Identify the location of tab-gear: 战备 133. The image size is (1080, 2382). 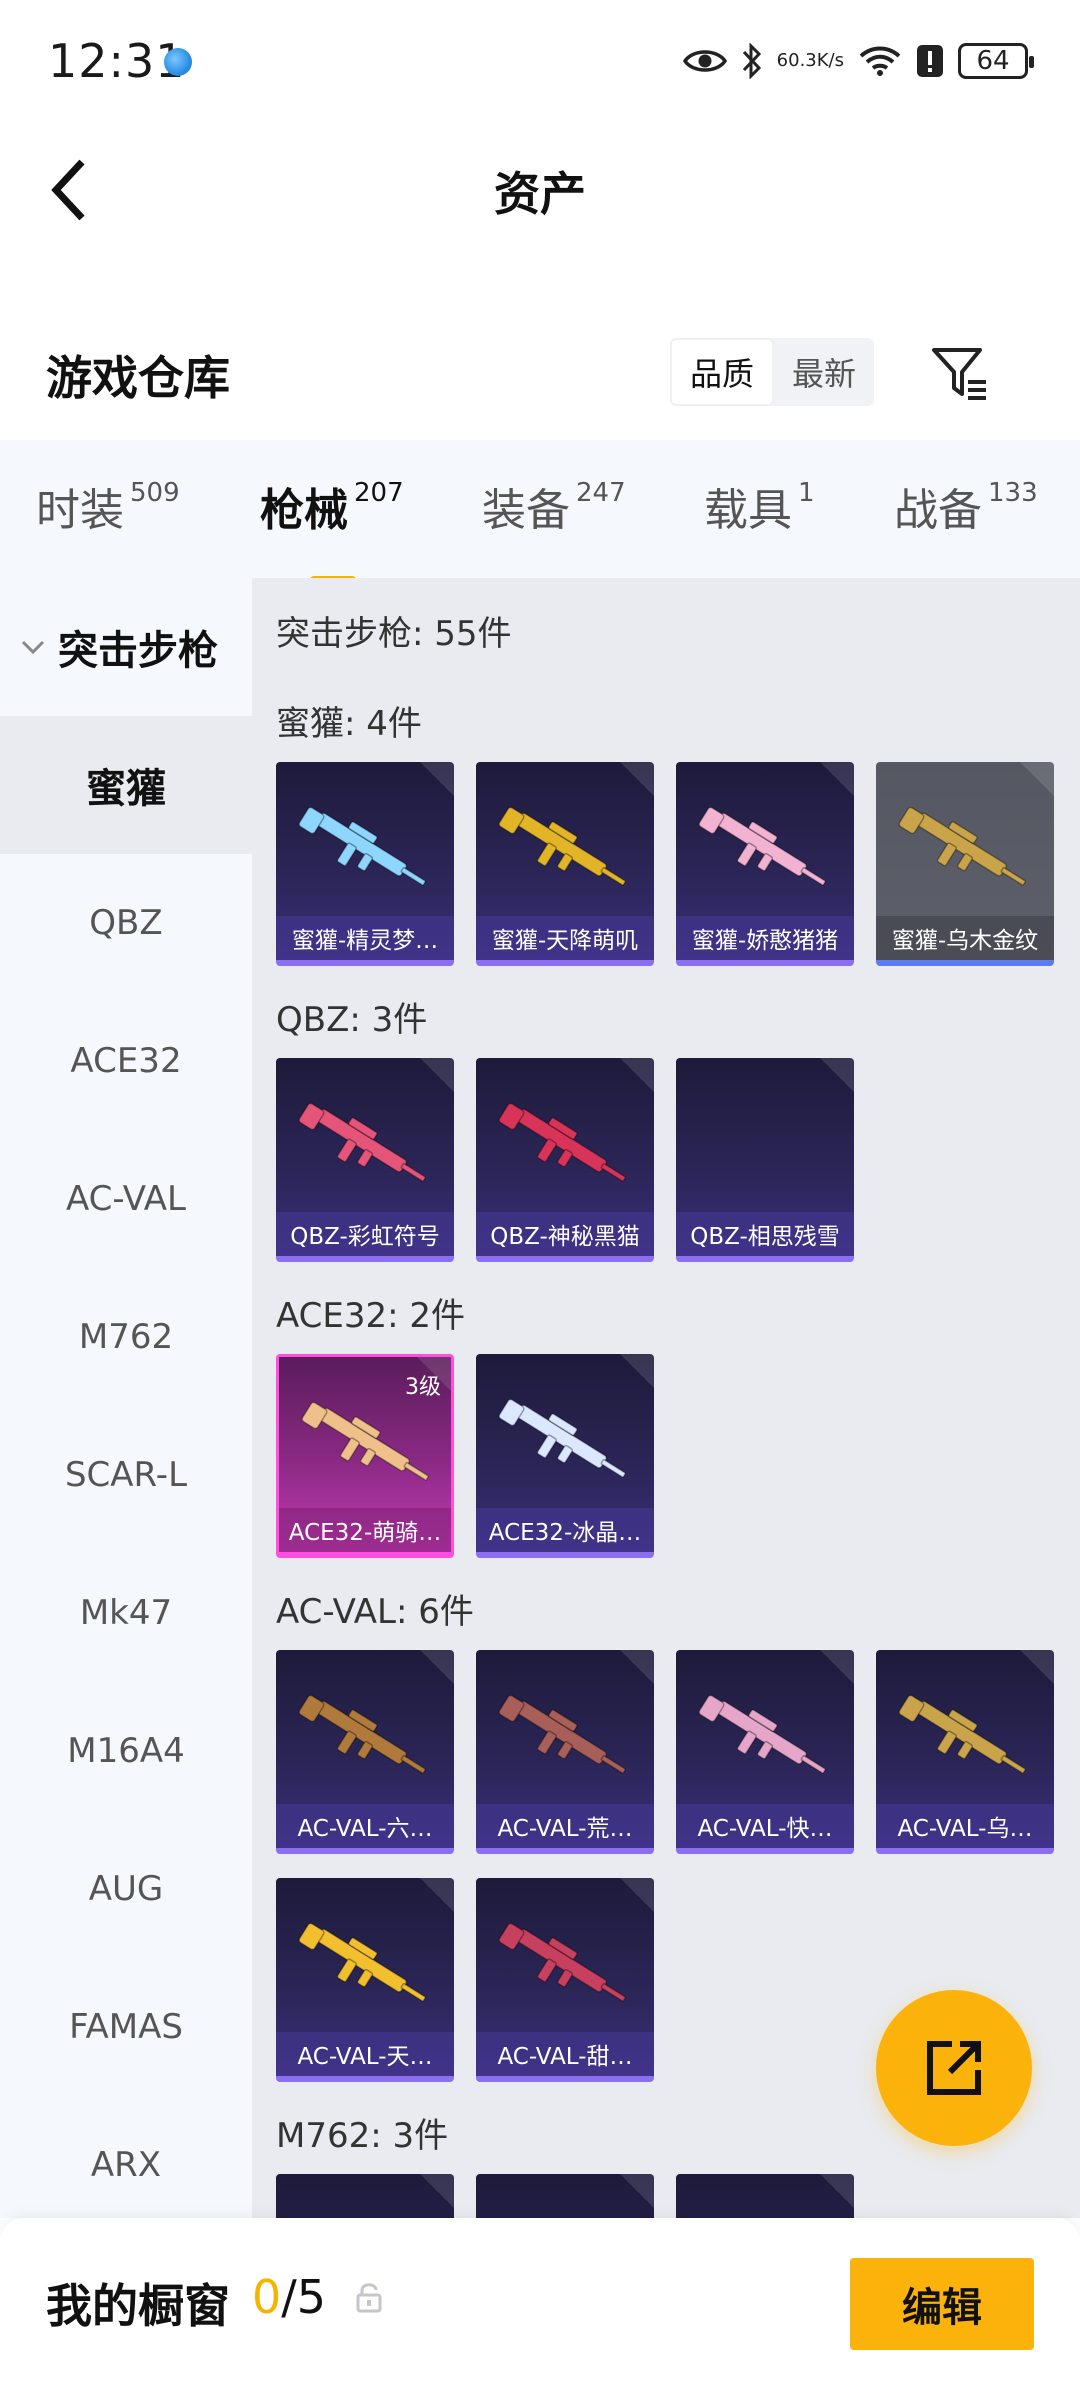
(966, 506).